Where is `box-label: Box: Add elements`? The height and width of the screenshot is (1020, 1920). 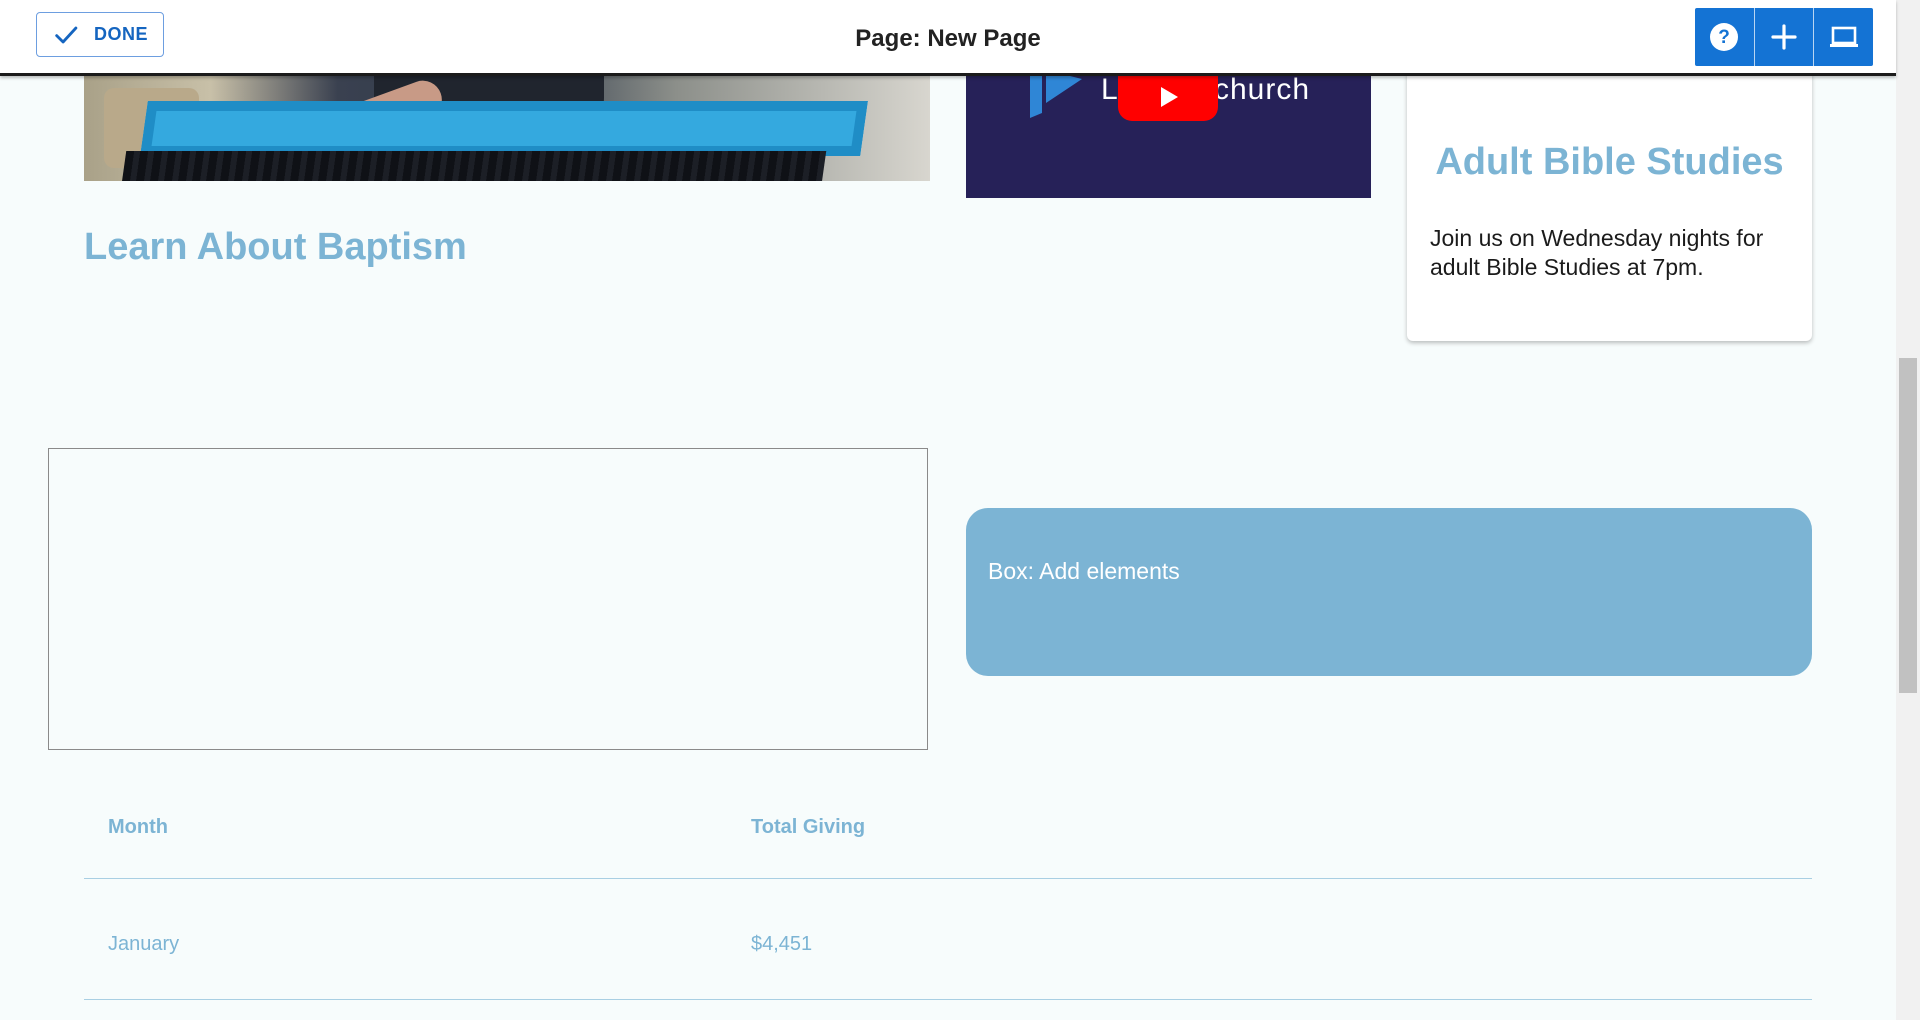 box-label: Box: Add elements is located at coordinates (1084, 571).